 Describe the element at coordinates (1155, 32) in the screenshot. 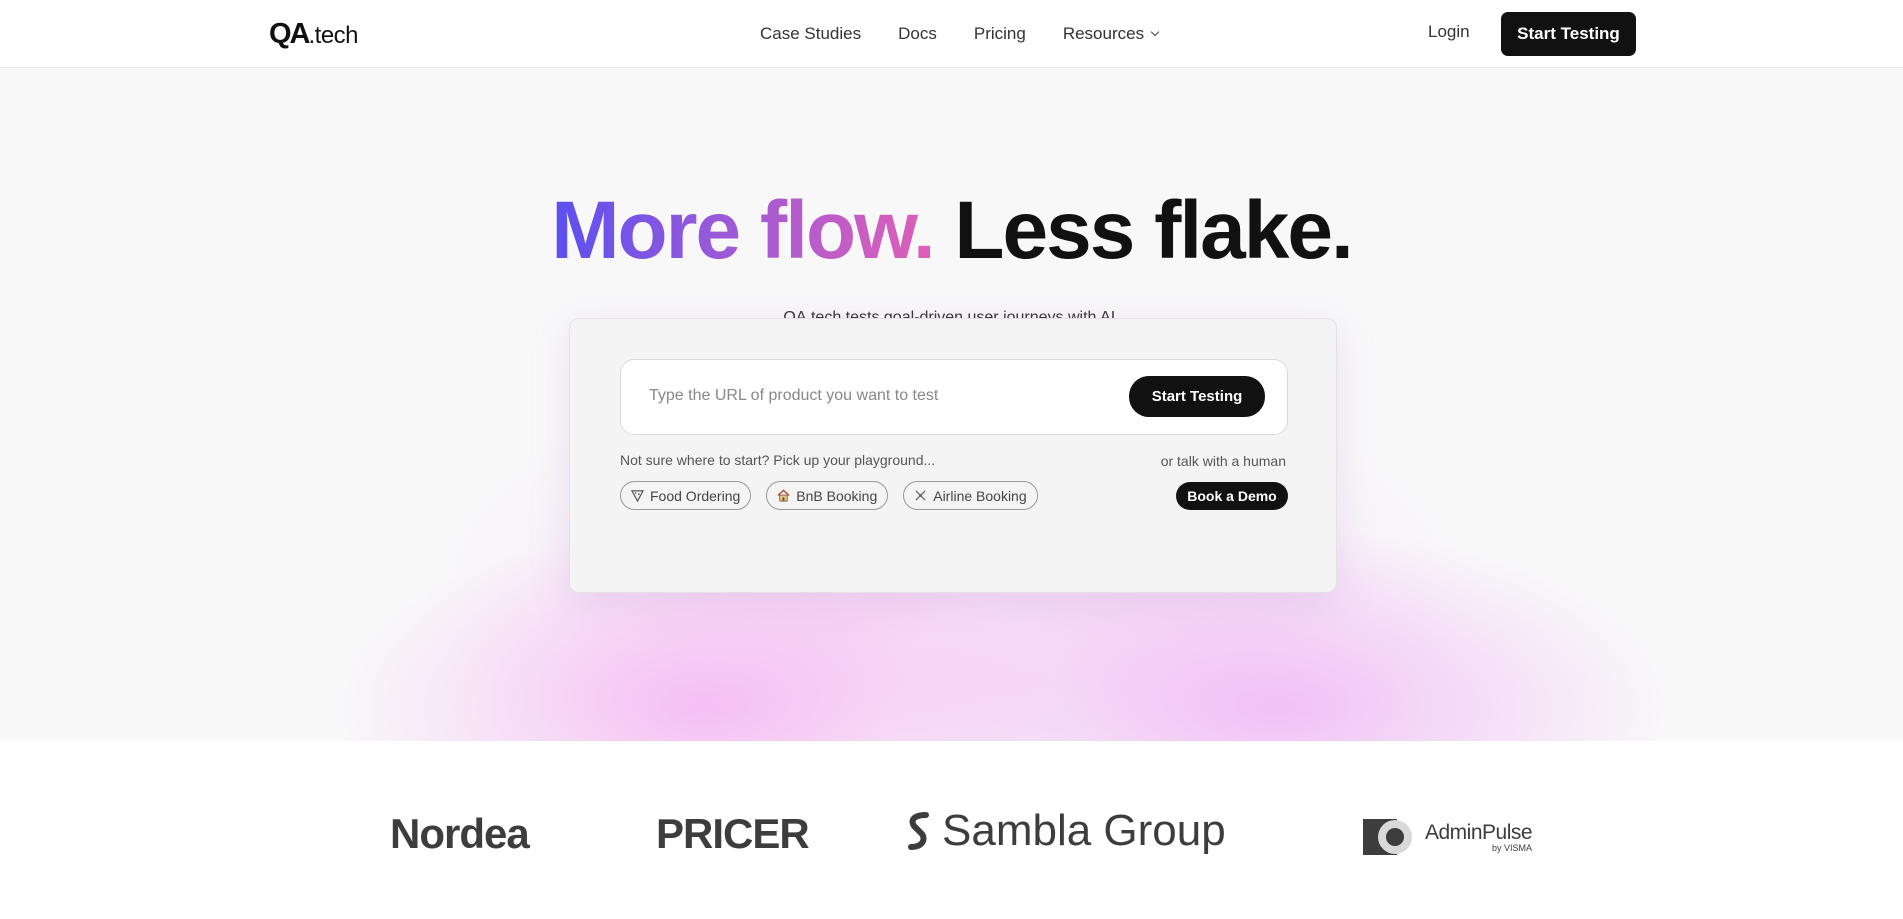

I see `chevron-down-icon` at that location.